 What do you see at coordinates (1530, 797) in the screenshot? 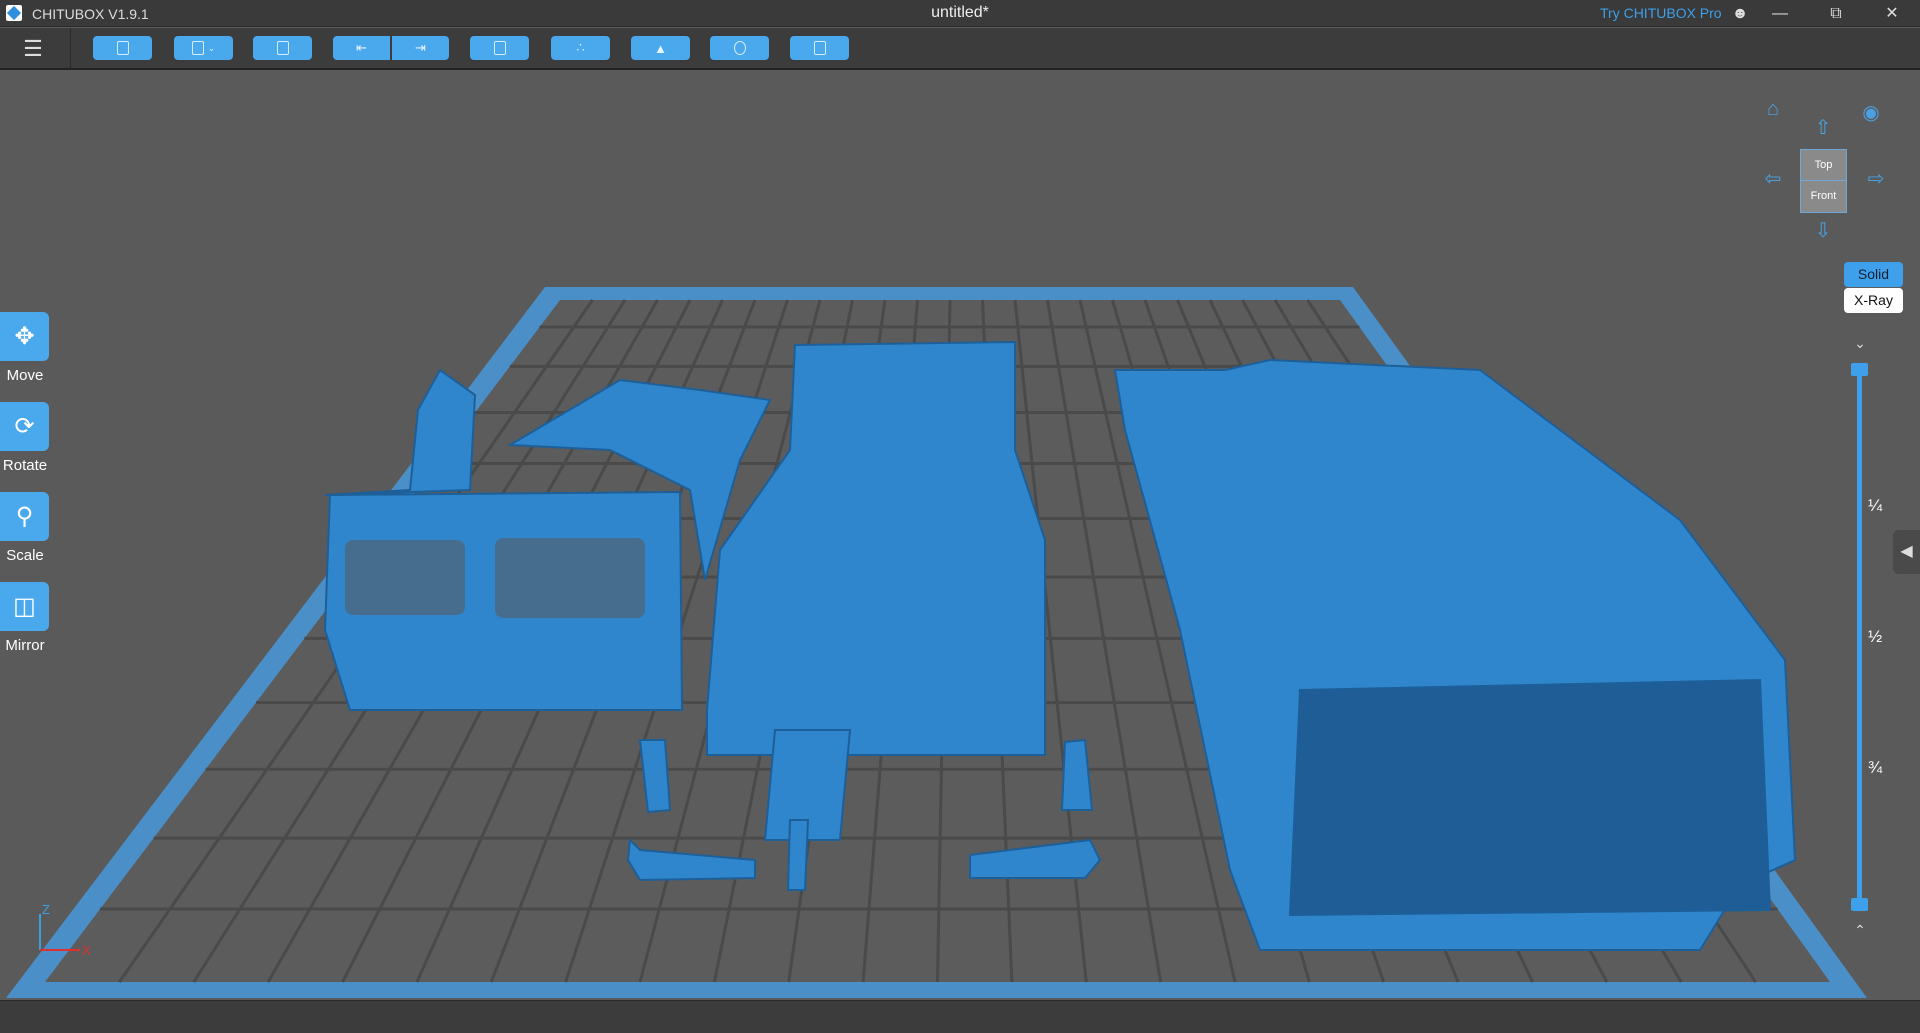
I see `model-body-interior` at bounding box center [1530, 797].